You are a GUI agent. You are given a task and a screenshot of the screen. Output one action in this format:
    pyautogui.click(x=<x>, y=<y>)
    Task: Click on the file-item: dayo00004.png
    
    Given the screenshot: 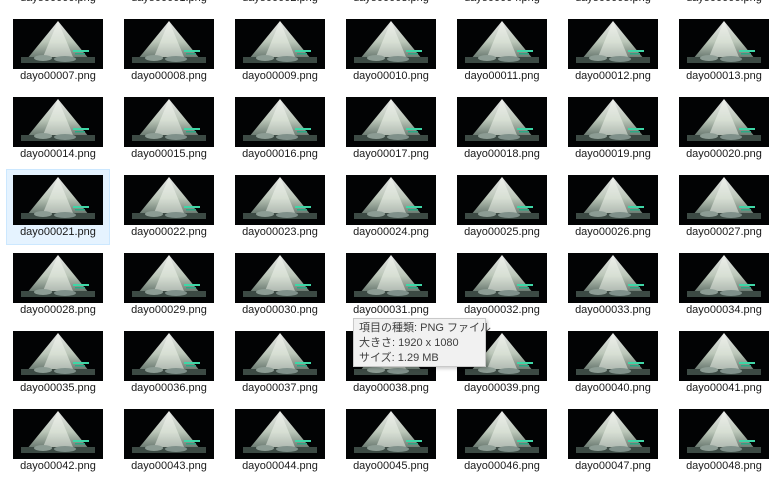 What is the action you would take?
    pyautogui.click(x=502, y=5)
    